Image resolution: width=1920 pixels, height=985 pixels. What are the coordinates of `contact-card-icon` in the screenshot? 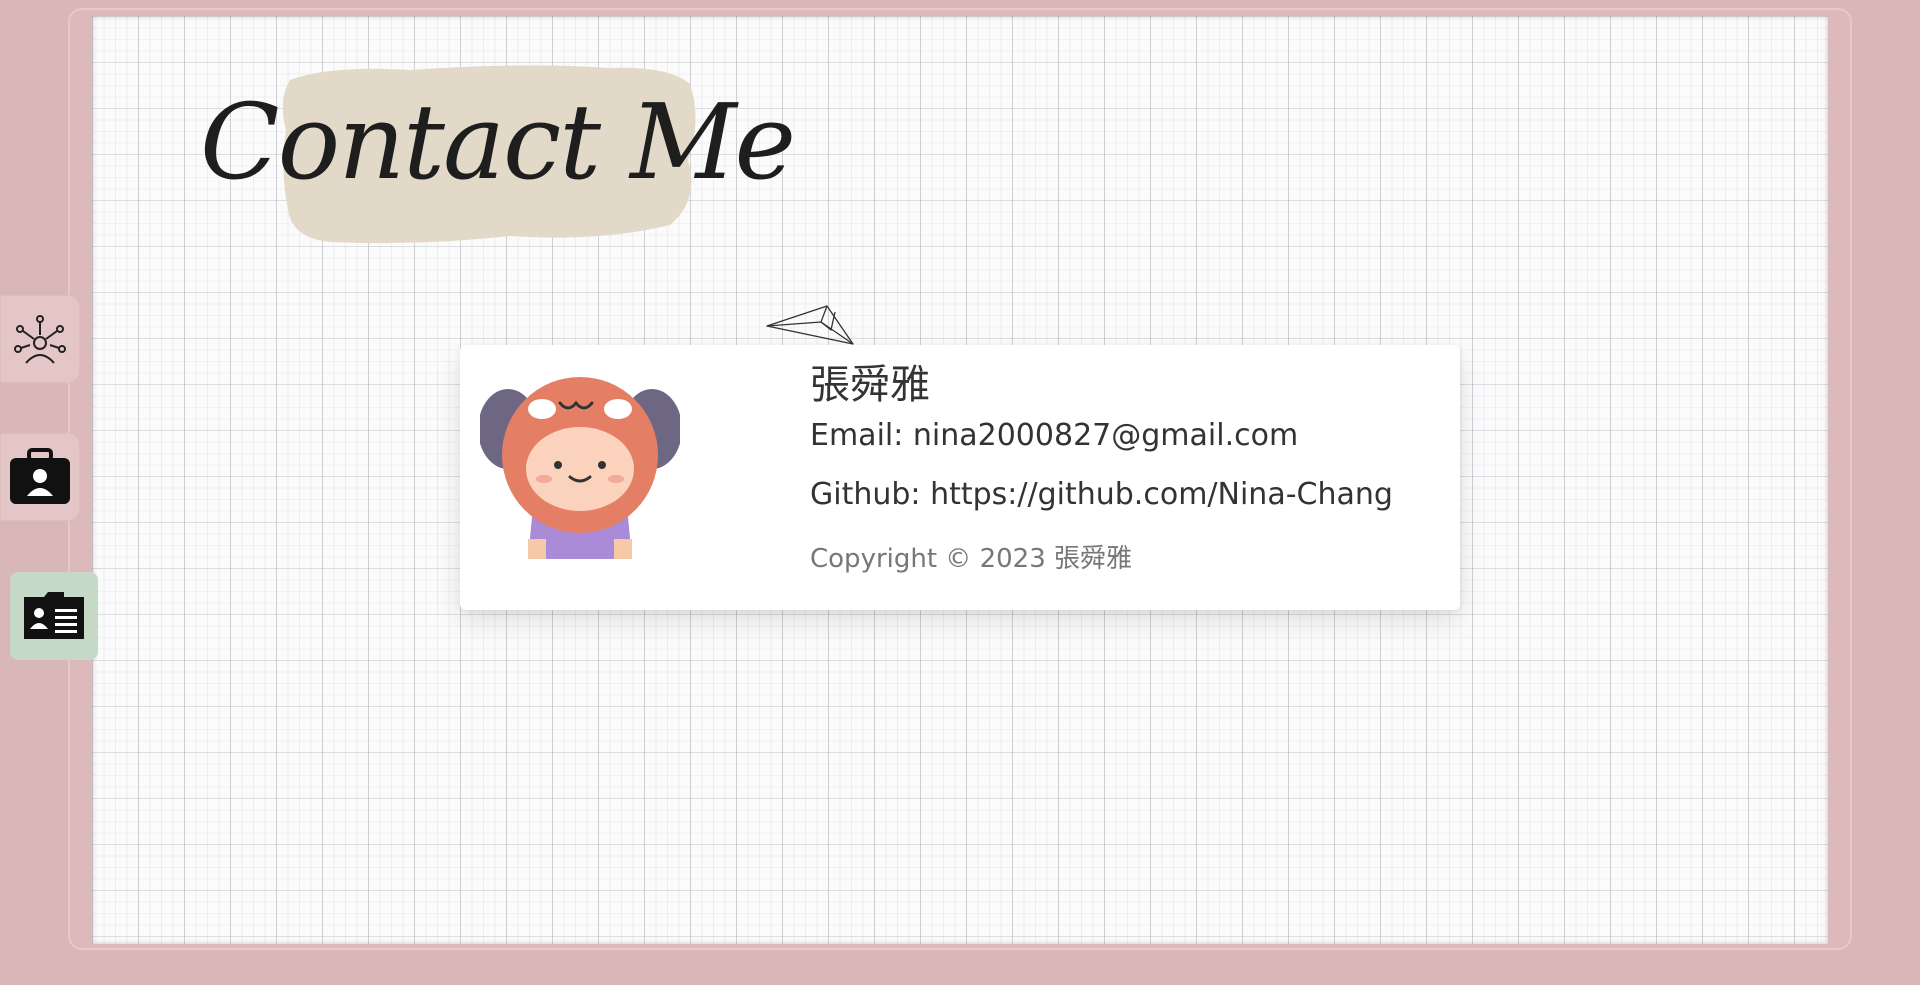 It's located at (54, 615).